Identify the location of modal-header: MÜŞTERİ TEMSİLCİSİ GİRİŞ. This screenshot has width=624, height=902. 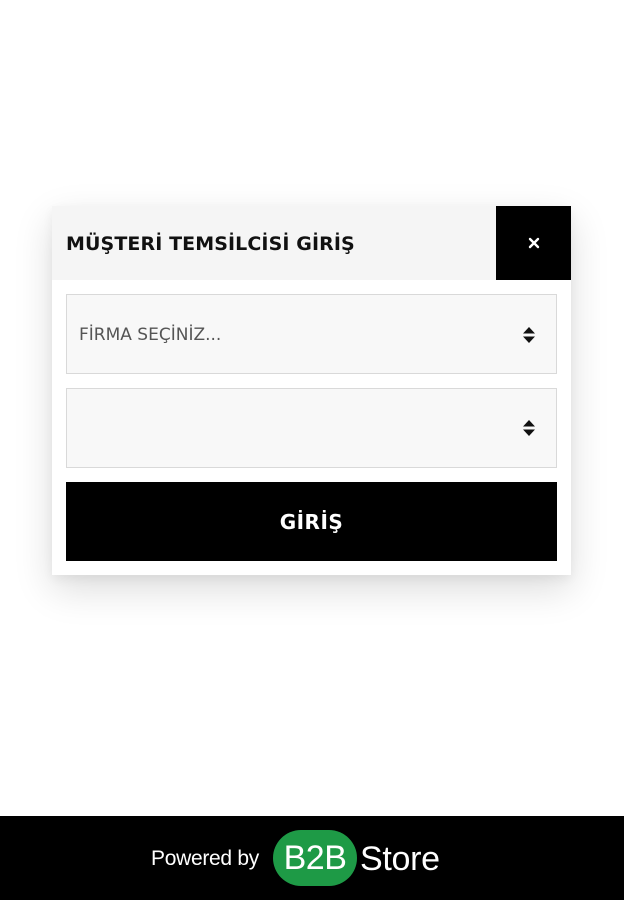
(311, 243).